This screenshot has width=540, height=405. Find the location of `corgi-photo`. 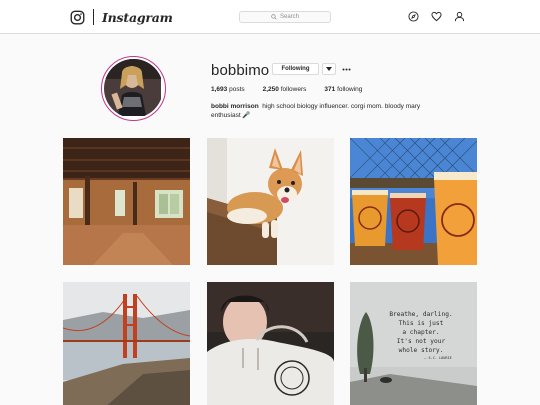

corgi-photo is located at coordinates (270, 201).